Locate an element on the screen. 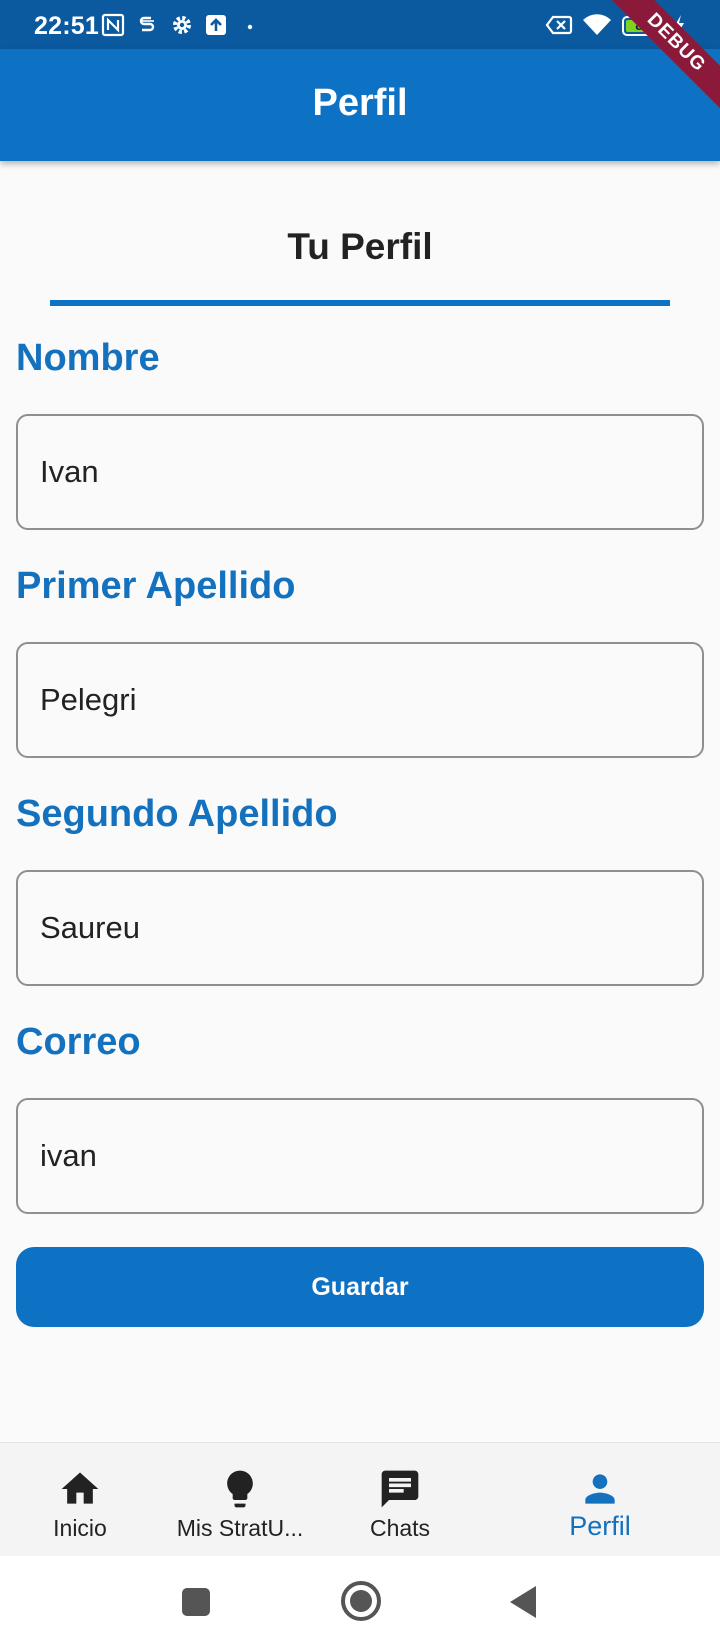 The height and width of the screenshot is (1650, 720). status-bar: 22:51 89 is located at coordinates (360, 24).